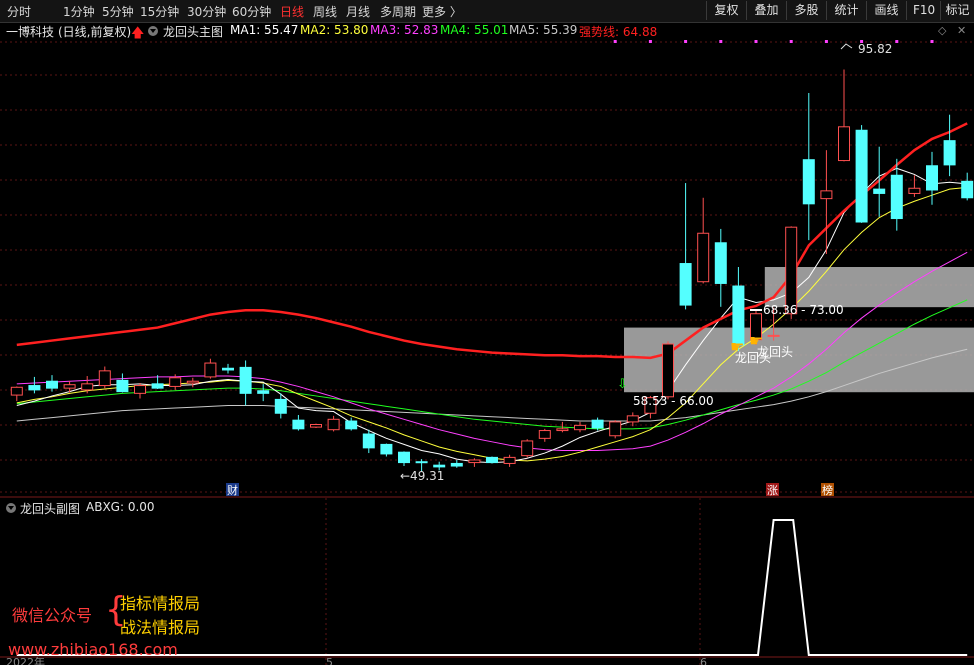 The height and width of the screenshot is (665, 974). Describe the element at coordinates (766, 10) in the screenshot. I see `overlay-button: 叠加` at that location.